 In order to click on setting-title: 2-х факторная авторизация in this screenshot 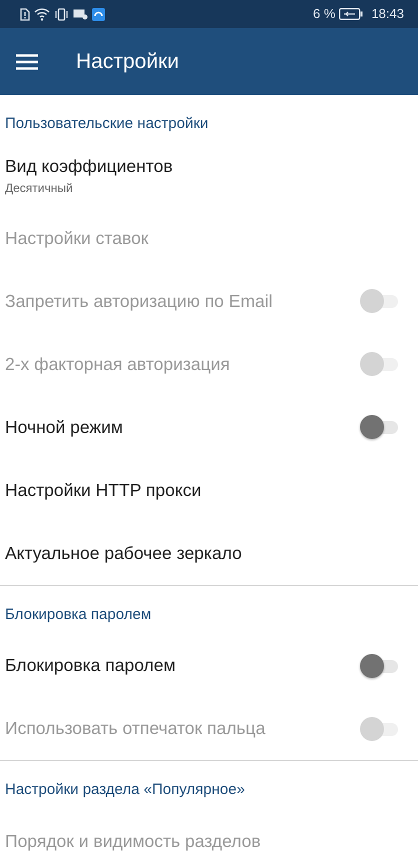, I will do `click(117, 364)`.